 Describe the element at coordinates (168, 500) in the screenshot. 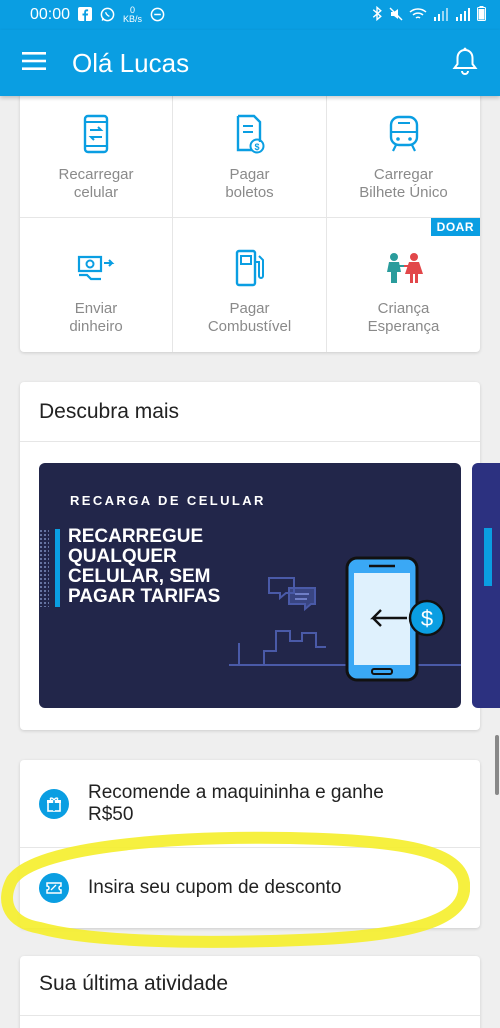

I see `banner-kicker: RECARGA DE CELULAR` at that location.